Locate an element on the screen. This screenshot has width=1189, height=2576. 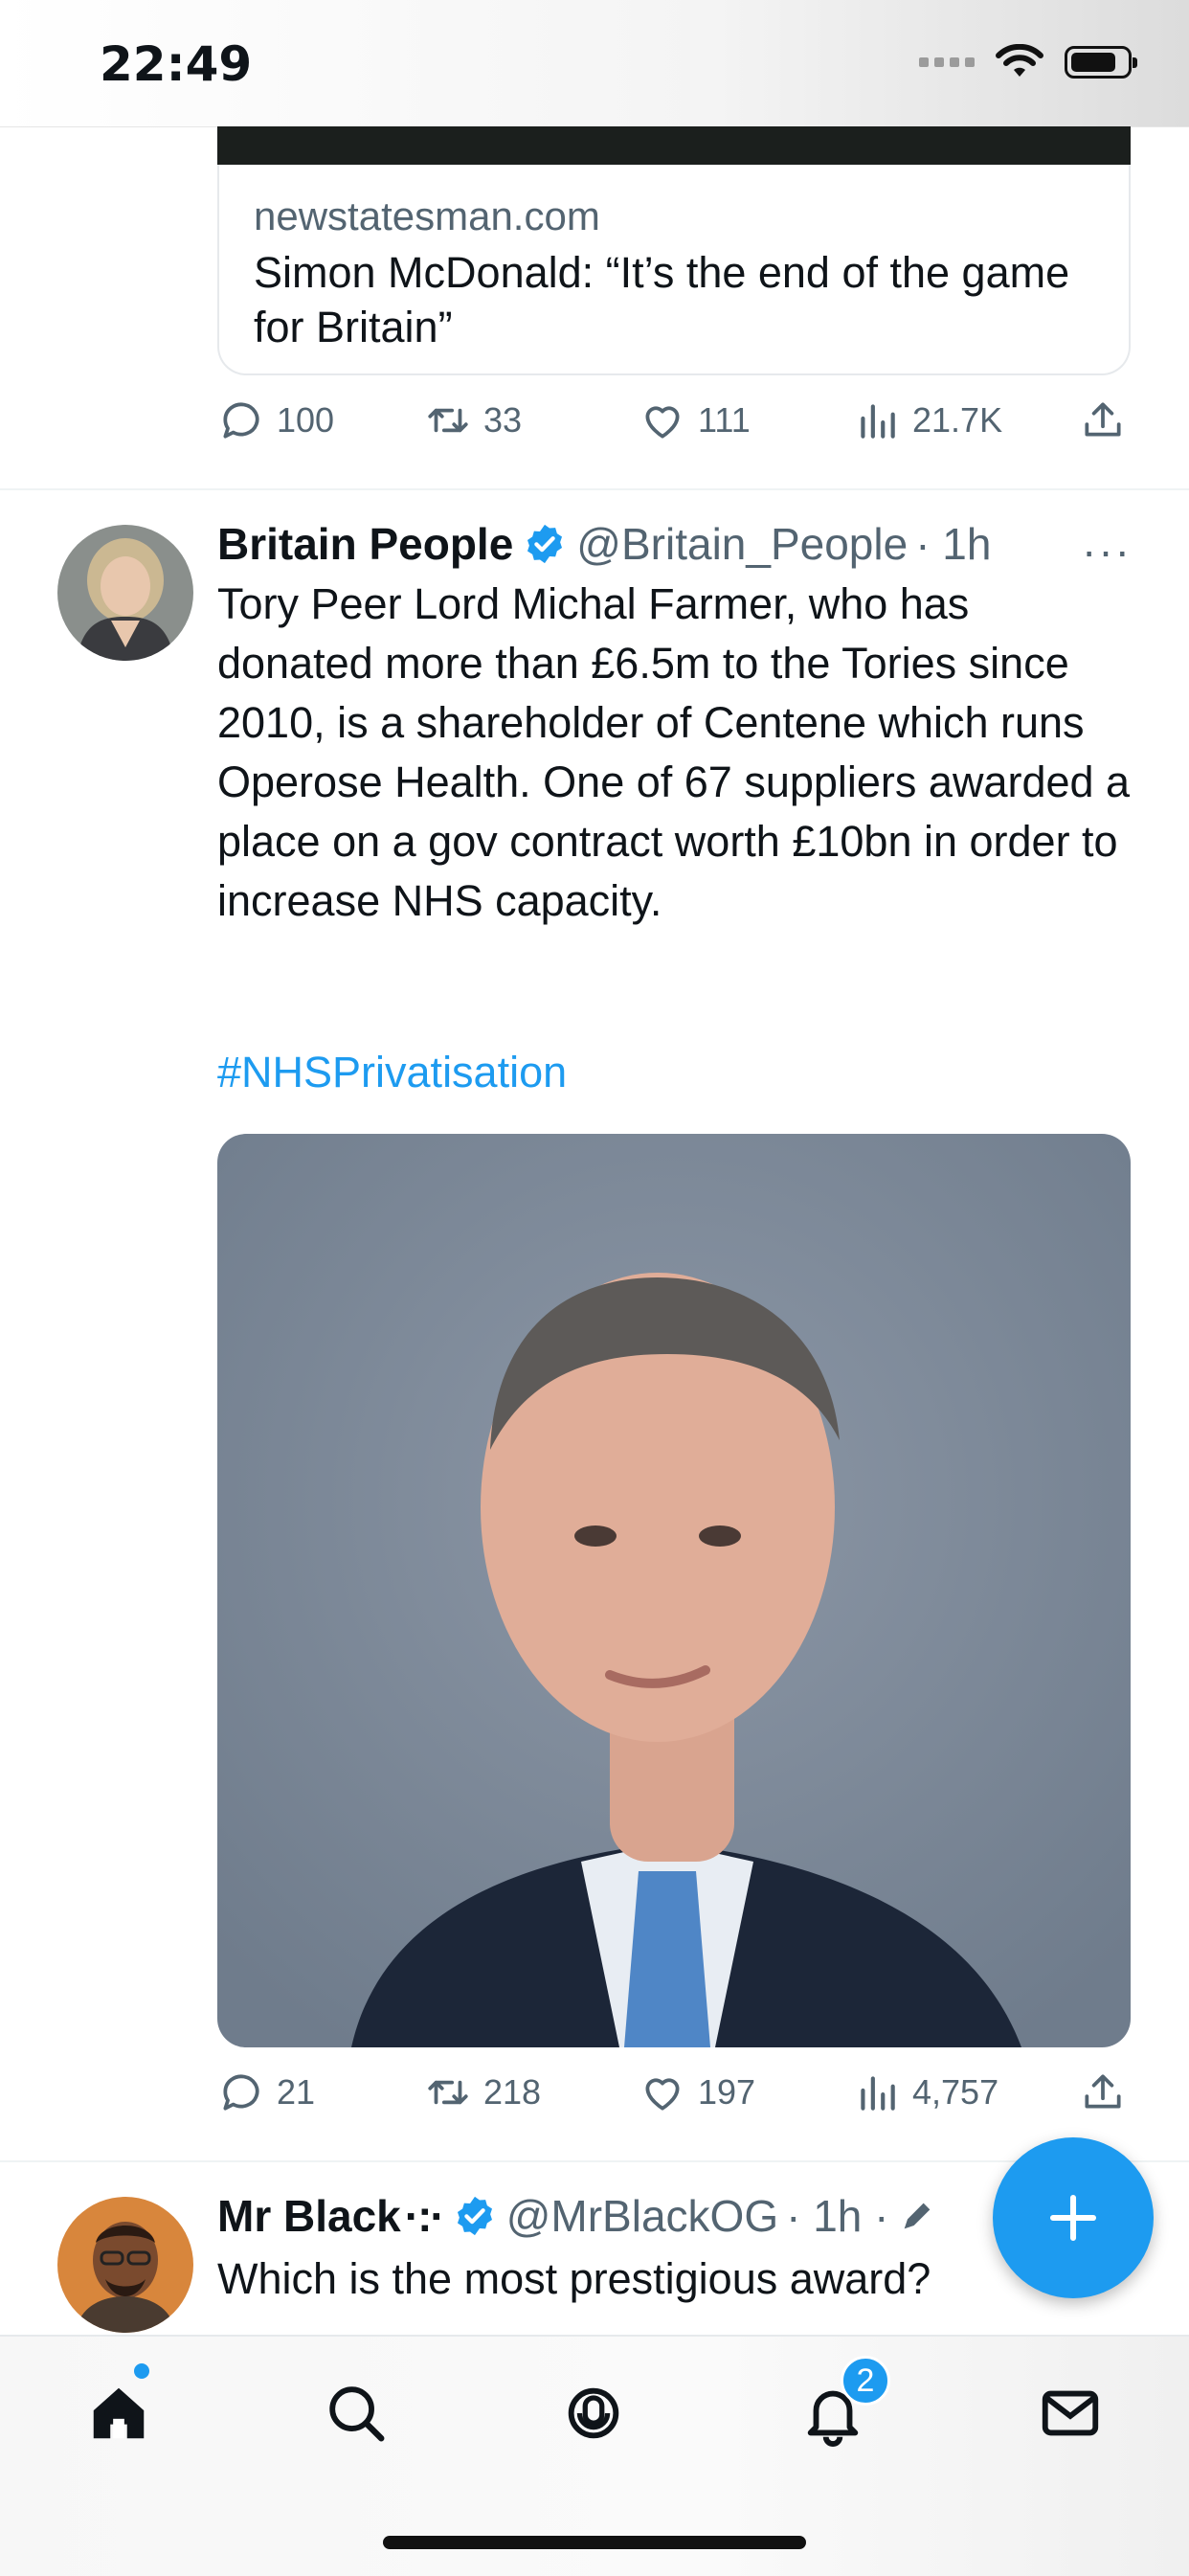
views-button: 21.7K is located at coordinates (927, 420).